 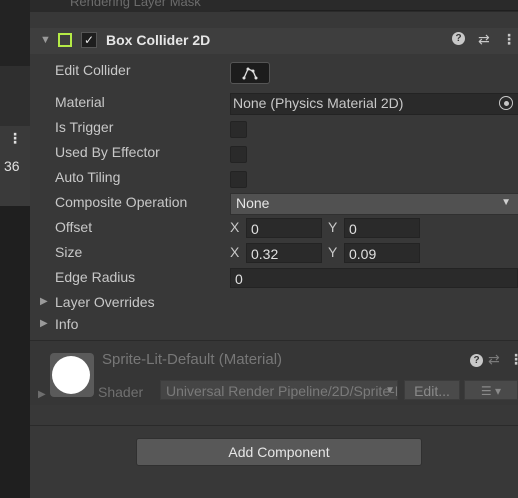 I want to click on component-header: ▼ ✓ Box Collider 2D ? ⇄ ⋮, so click(x=274, y=41).